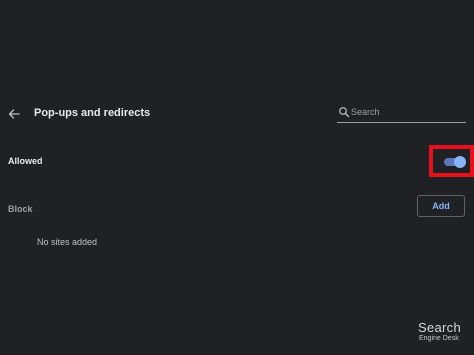  I want to click on watermark-logo: Search Engine Desk, so click(444, 335).